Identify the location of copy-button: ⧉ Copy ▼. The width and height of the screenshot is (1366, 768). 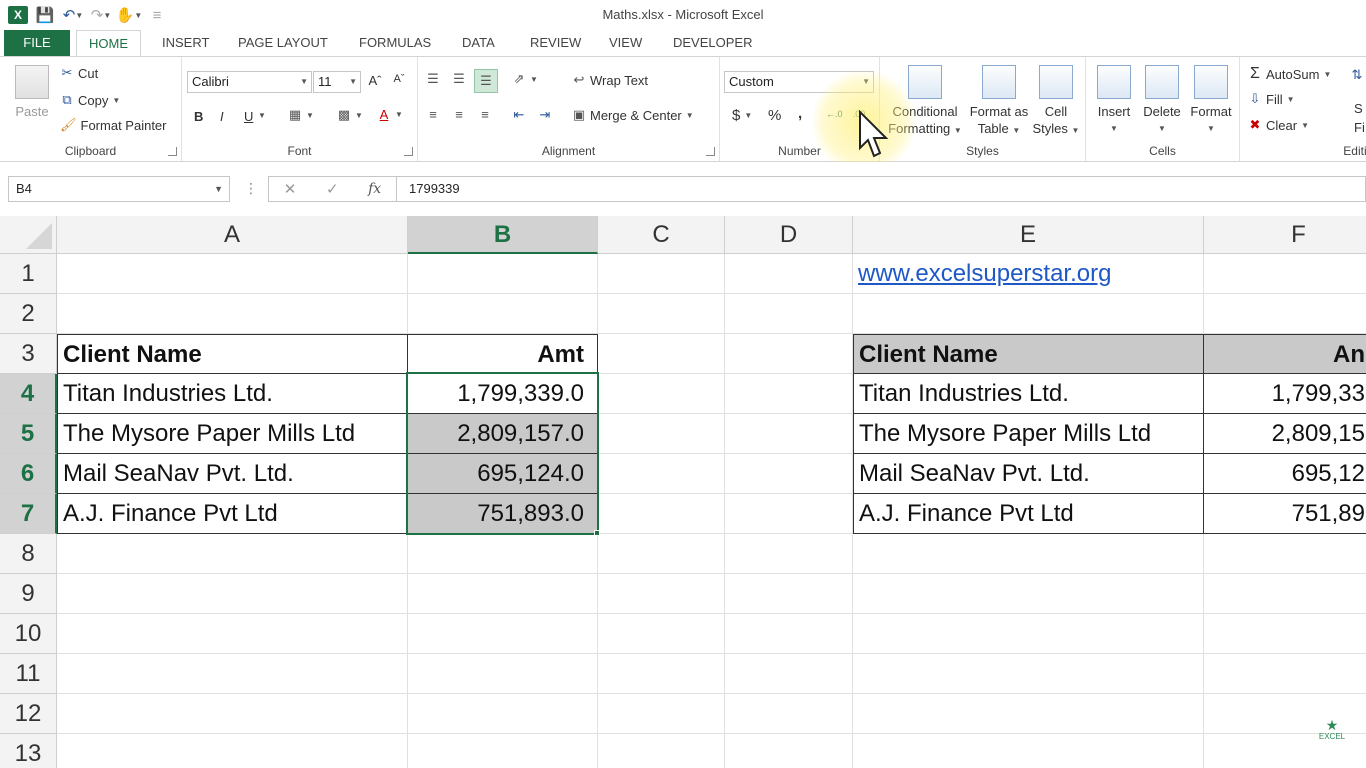
(90, 100).